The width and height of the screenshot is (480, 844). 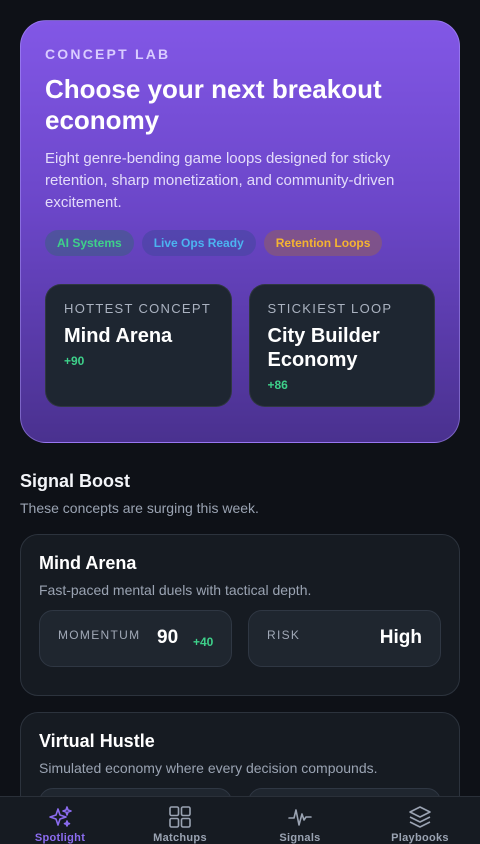 I want to click on bottom-nav: Spotlight Matchups Signals Playbooks, so click(x=240, y=820).